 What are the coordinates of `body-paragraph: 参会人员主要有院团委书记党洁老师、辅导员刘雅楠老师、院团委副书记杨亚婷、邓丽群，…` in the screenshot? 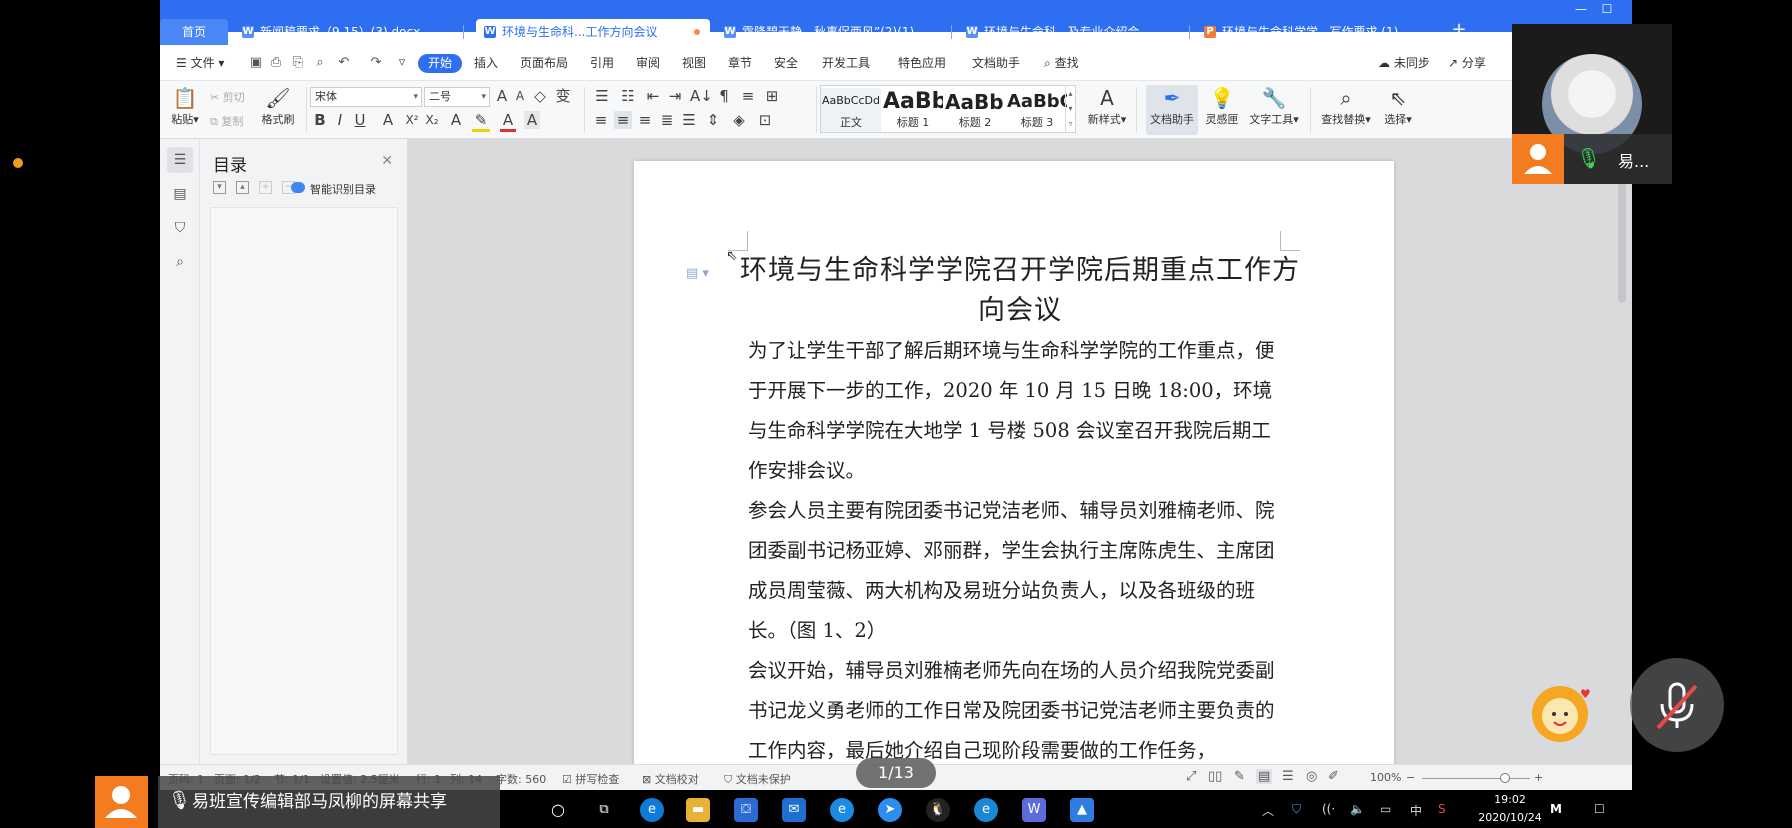 It's located at (1018, 571).